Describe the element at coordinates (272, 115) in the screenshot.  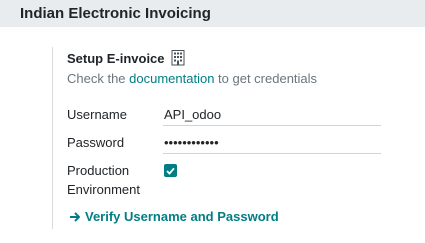
I see `username-field` at that location.